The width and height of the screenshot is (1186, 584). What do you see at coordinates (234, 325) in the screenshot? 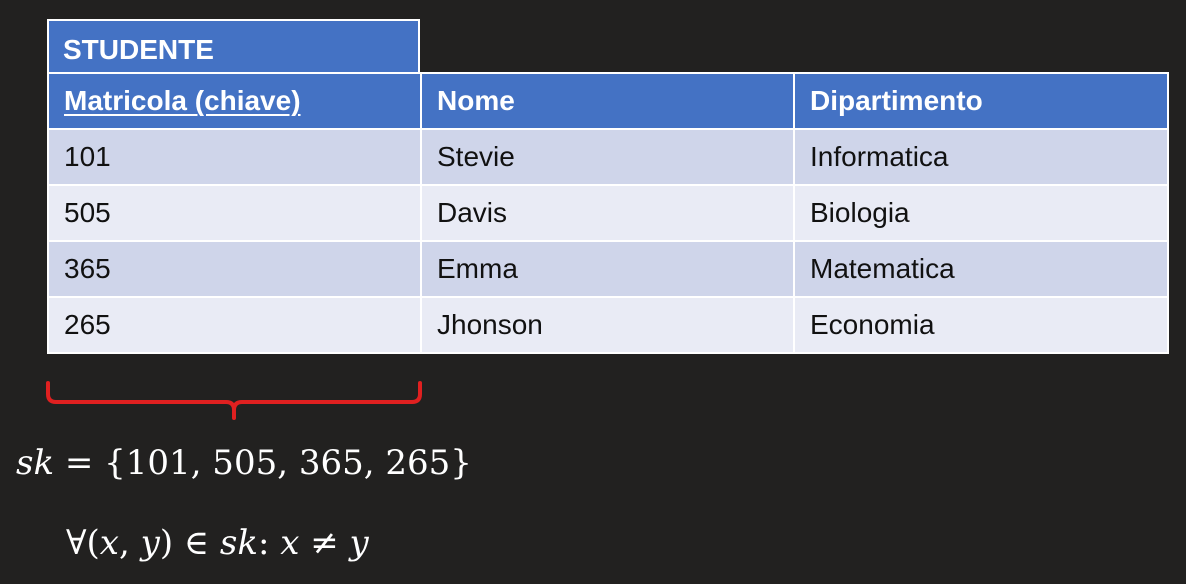
I see `cell-matricola: 265` at bounding box center [234, 325].